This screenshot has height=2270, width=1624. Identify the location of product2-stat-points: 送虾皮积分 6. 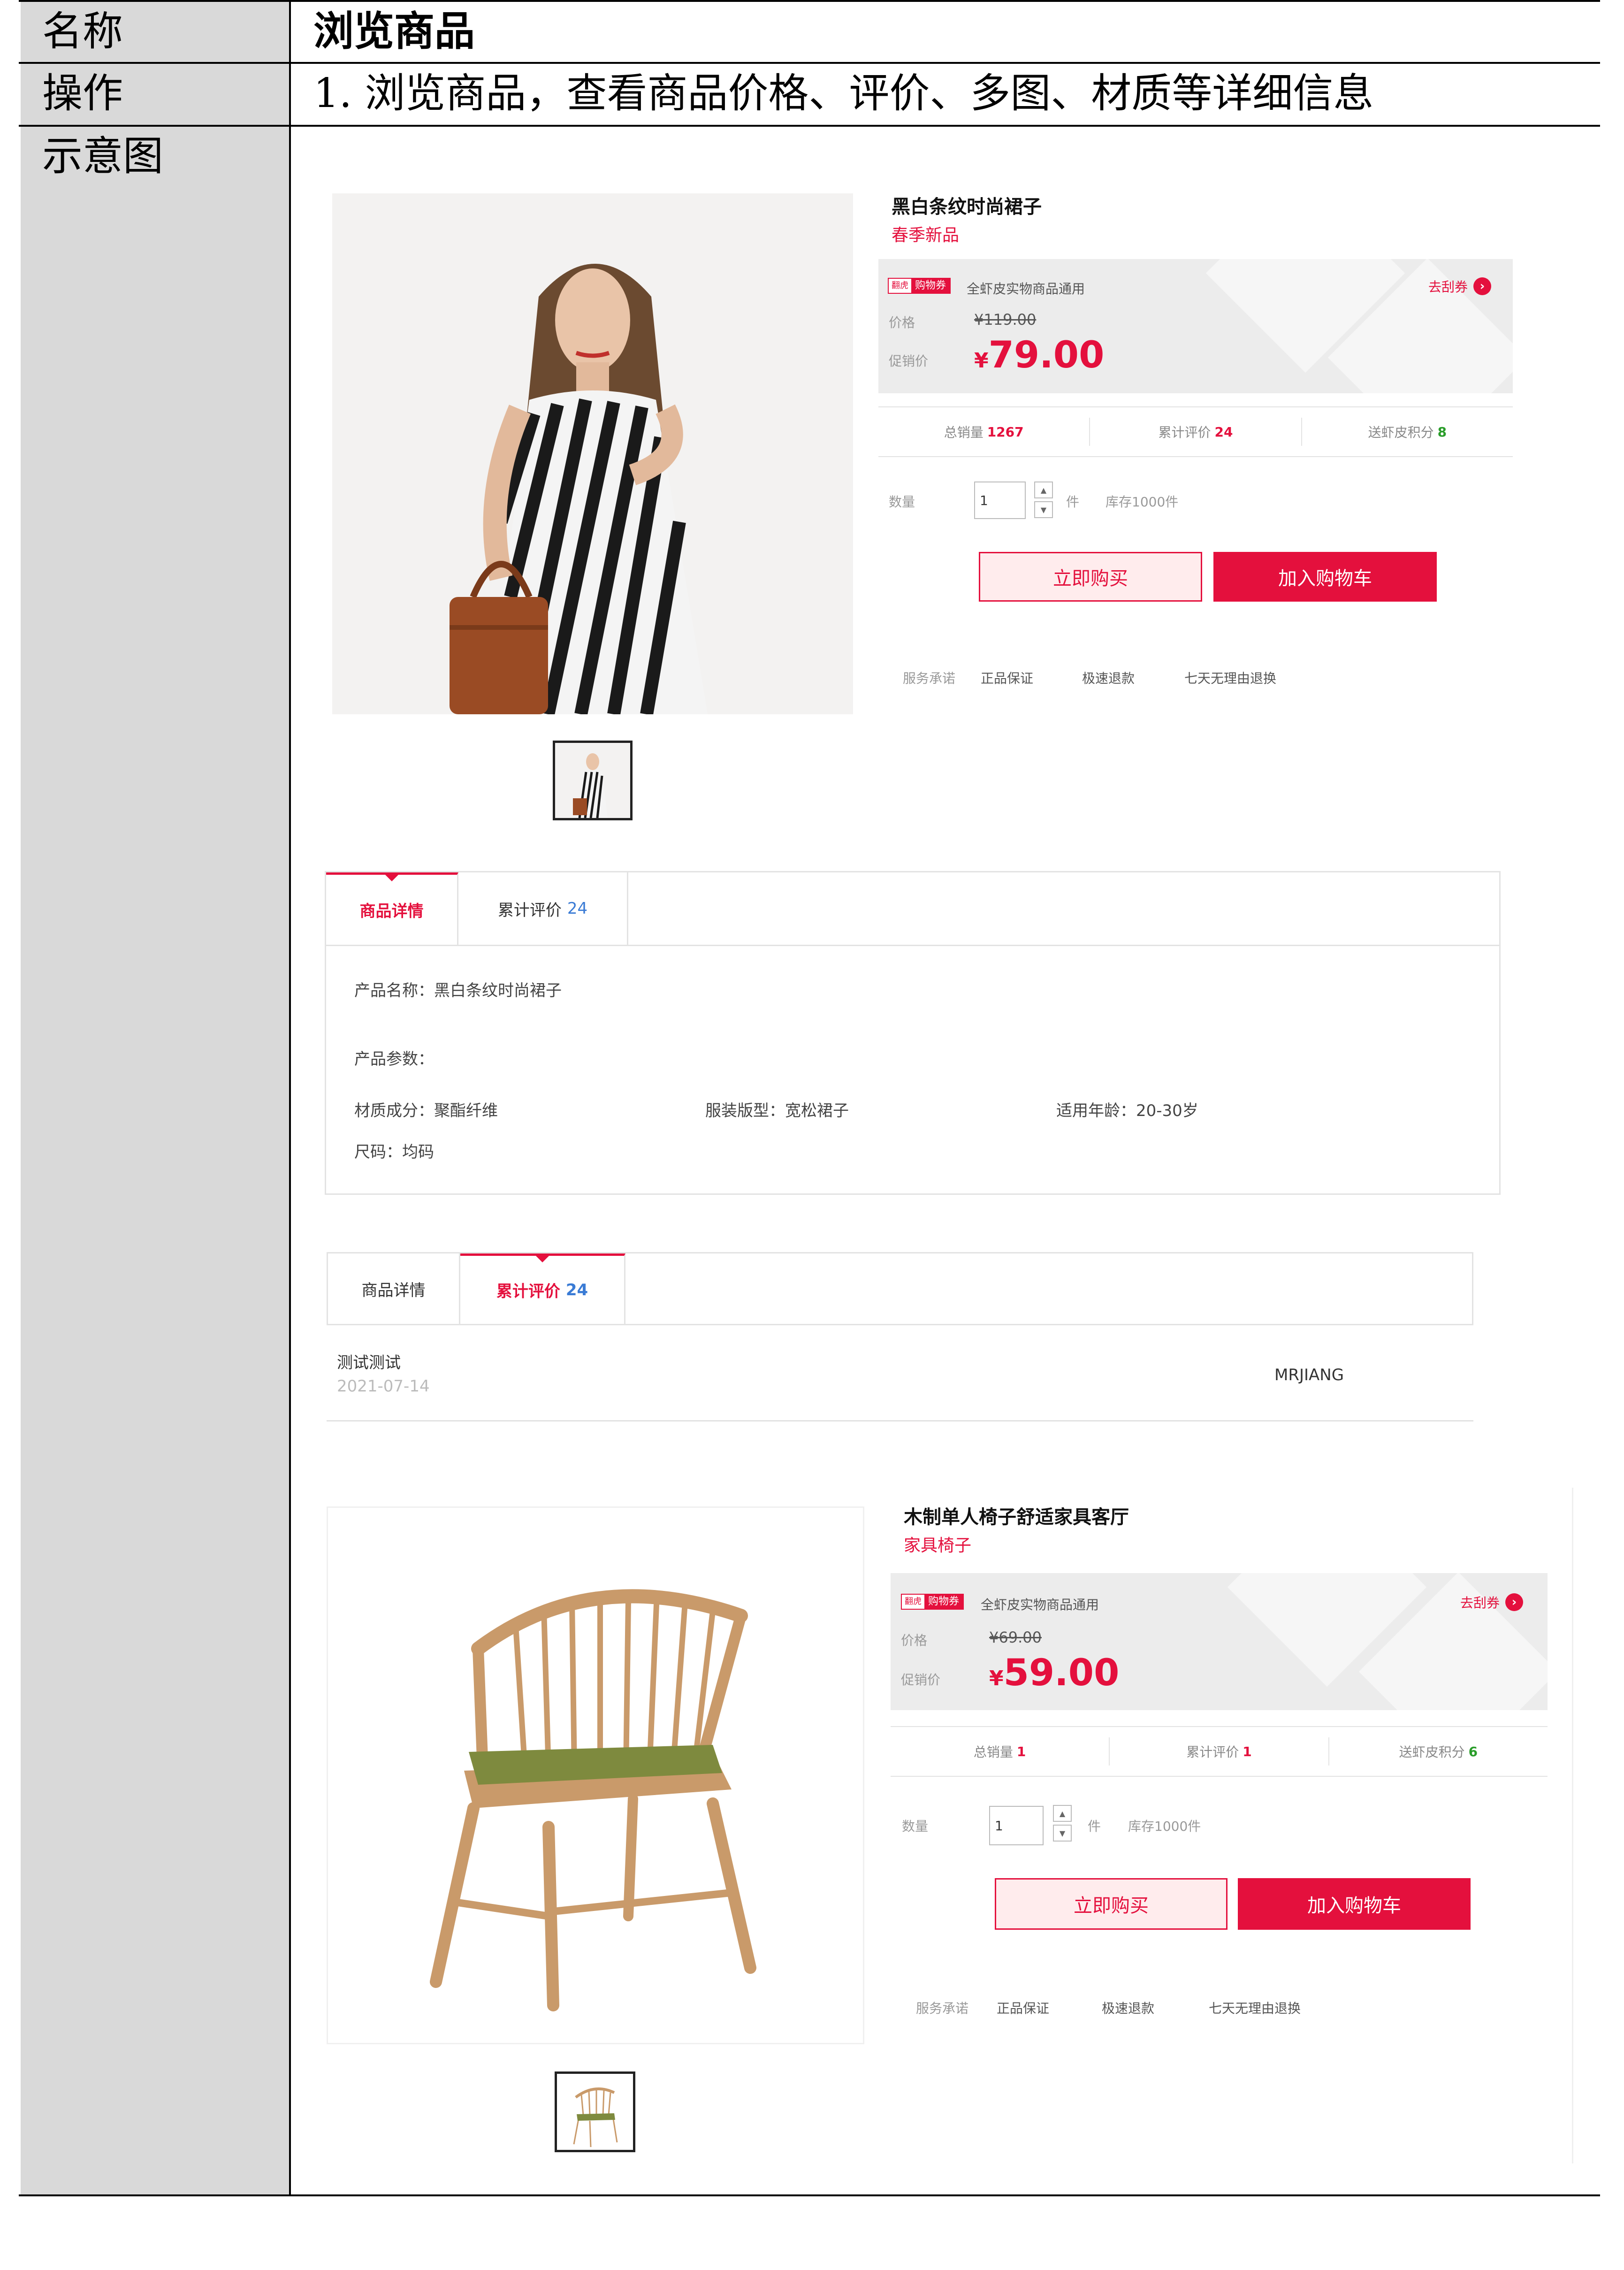
(1438, 1752).